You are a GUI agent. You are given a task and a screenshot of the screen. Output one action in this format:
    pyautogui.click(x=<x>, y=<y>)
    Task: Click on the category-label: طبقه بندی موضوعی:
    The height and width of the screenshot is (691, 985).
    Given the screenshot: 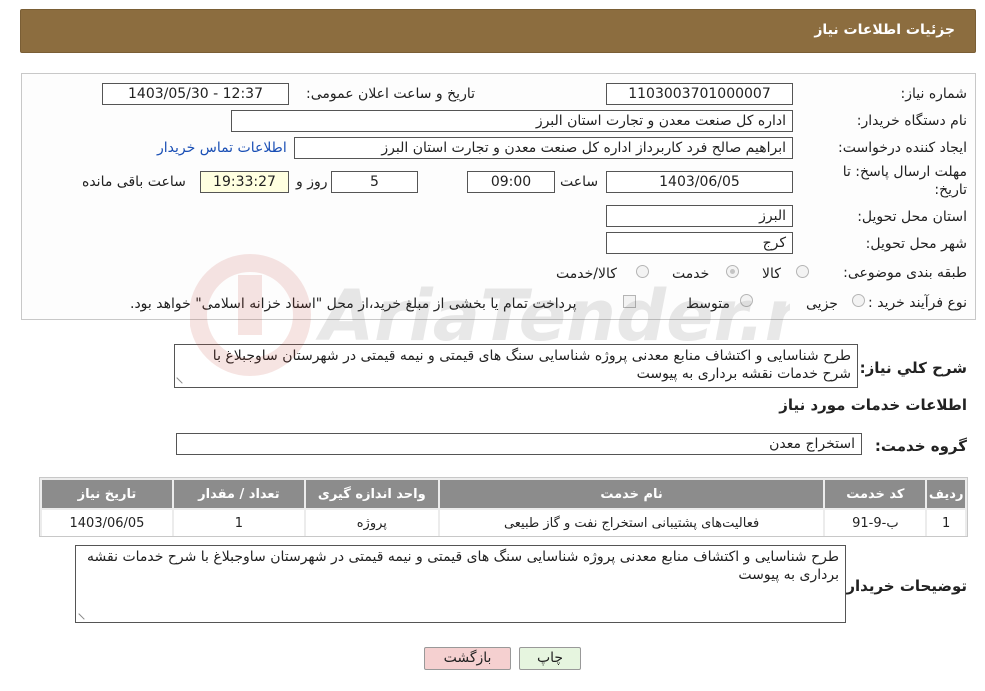 What is the action you would take?
    pyautogui.click(x=905, y=273)
    